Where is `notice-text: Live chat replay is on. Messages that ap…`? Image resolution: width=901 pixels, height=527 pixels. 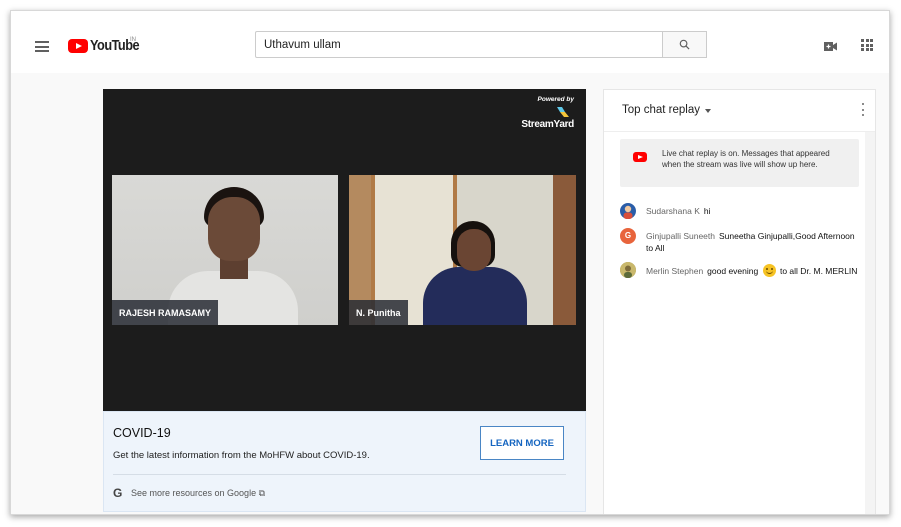 notice-text: Live chat replay is on. Messages that ap… is located at coordinates (746, 159).